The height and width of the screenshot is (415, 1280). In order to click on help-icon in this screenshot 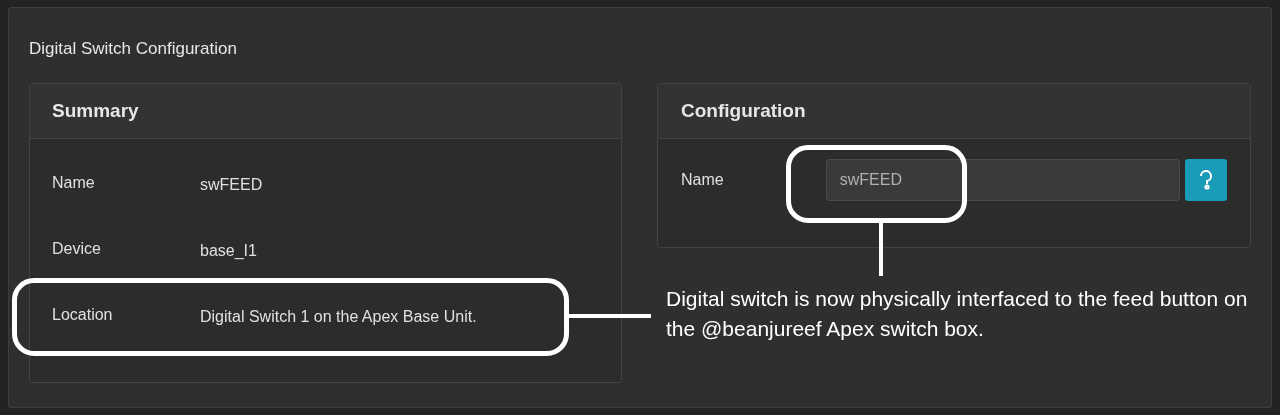, I will do `click(1206, 179)`.